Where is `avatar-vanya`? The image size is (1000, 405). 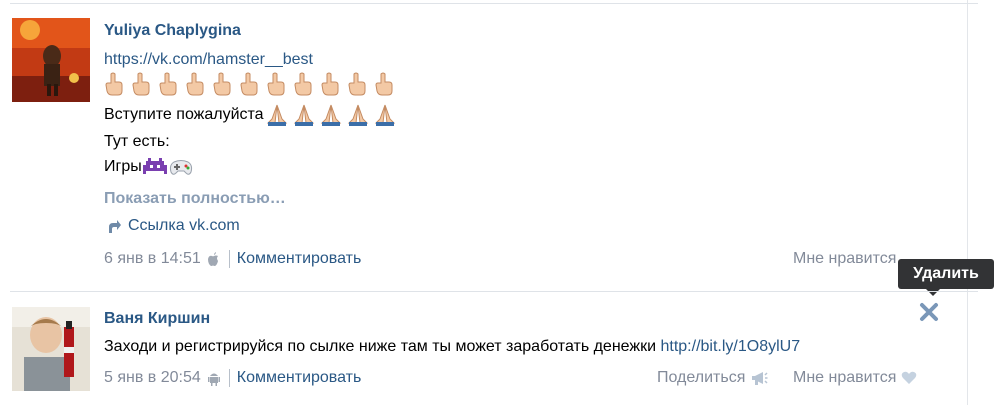 avatar-vanya is located at coordinates (51, 349).